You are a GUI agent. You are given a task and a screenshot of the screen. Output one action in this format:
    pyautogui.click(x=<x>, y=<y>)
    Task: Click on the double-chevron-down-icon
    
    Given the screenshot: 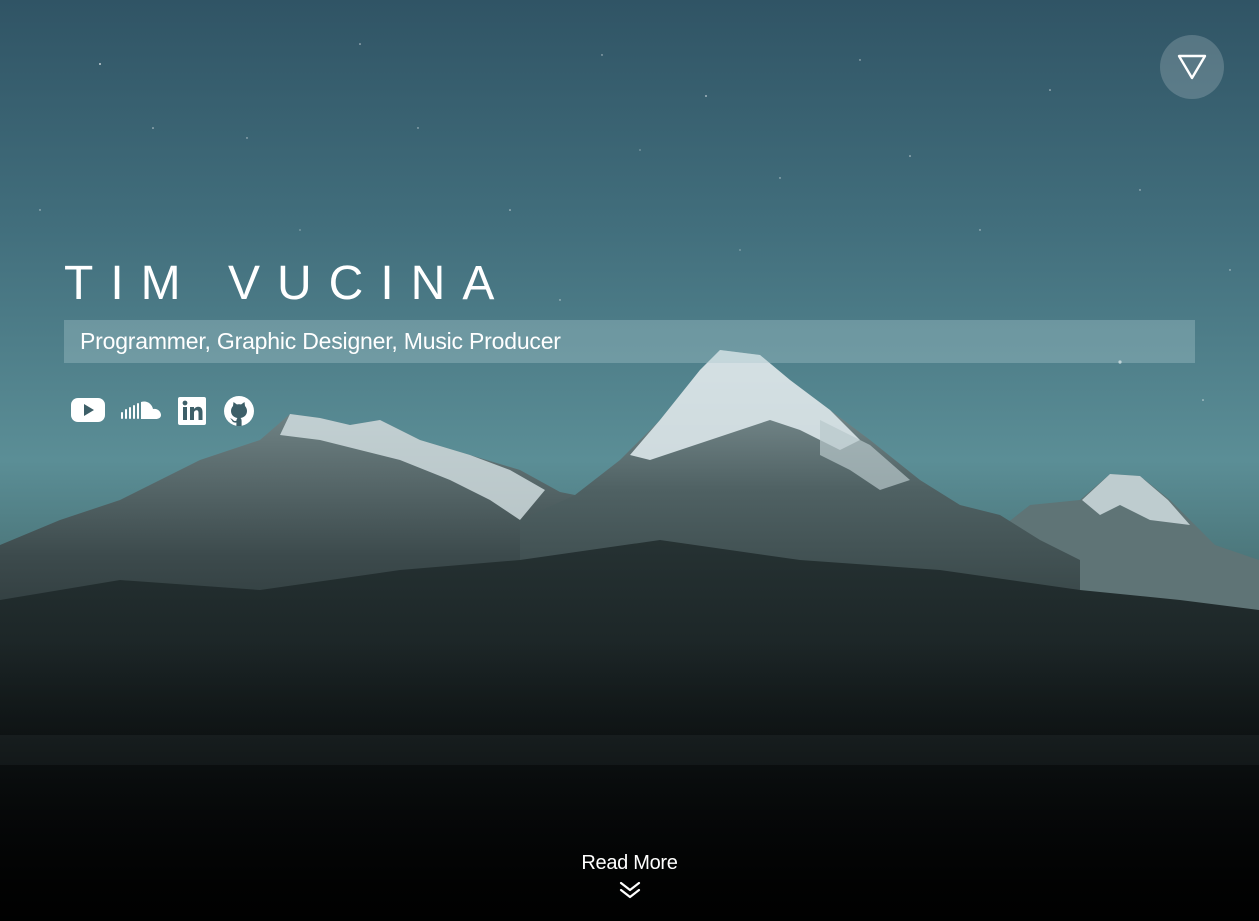 What is the action you would take?
    pyautogui.click(x=629, y=890)
    